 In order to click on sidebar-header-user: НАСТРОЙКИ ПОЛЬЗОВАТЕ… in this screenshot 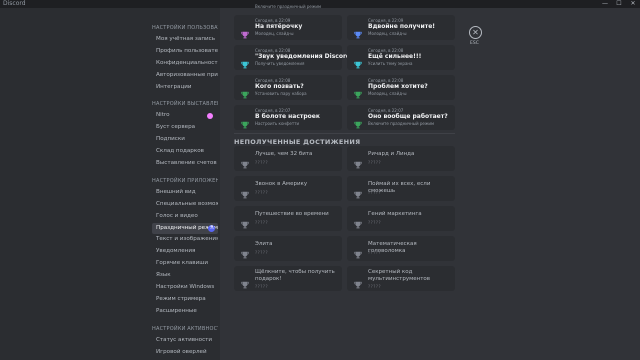, I will do `click(185, 28)`.